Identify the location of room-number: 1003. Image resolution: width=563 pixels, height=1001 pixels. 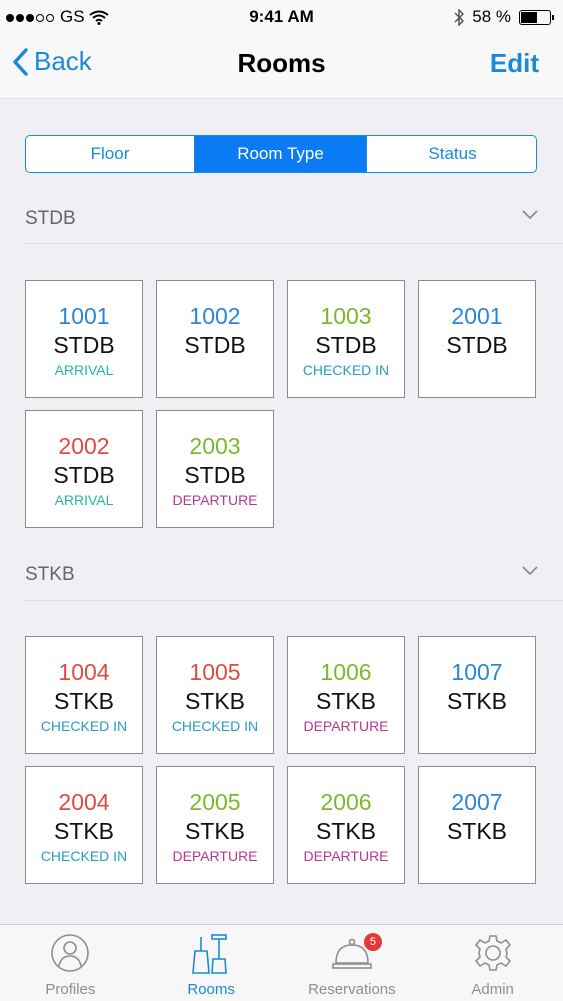
(346, 316).